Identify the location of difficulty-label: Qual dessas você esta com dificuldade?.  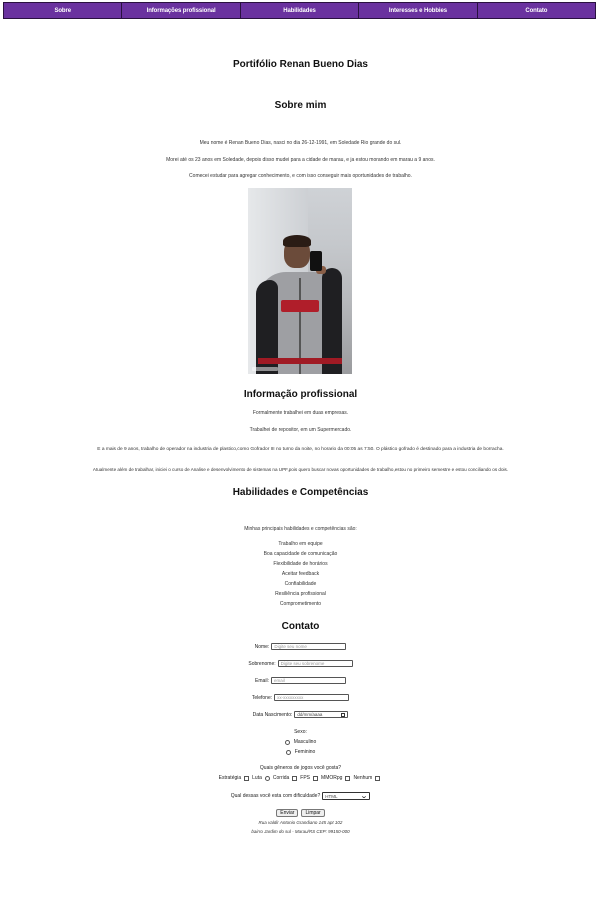
(275, 796).